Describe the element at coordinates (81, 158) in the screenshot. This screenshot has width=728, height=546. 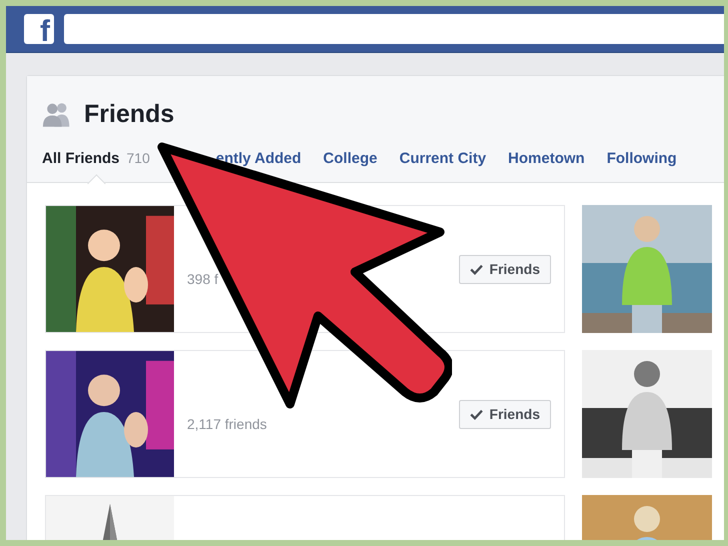
I see `tab: All Friends` at that location.